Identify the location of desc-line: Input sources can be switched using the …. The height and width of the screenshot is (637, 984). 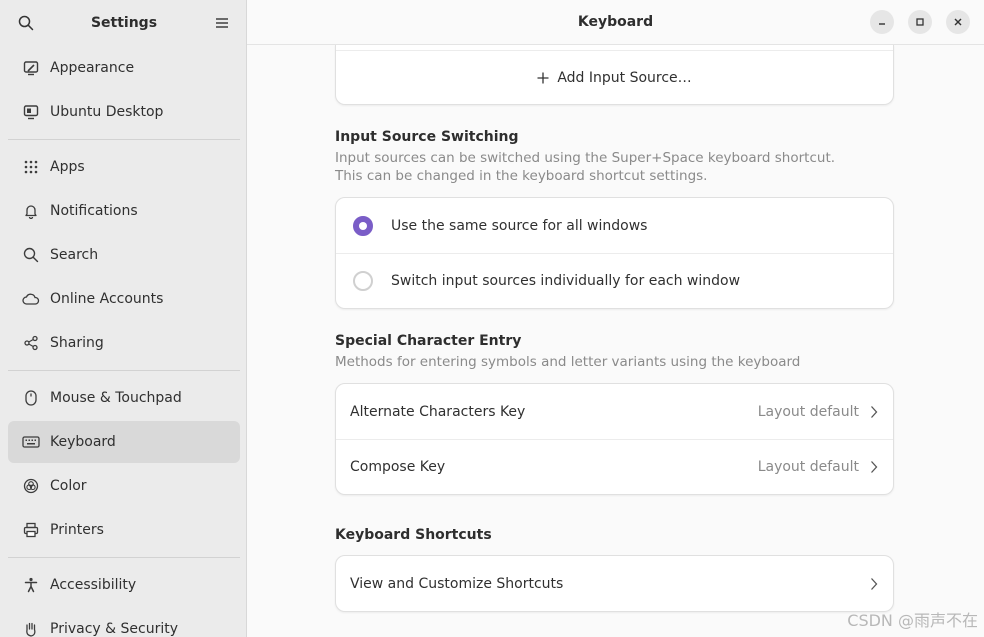
(585, 158).